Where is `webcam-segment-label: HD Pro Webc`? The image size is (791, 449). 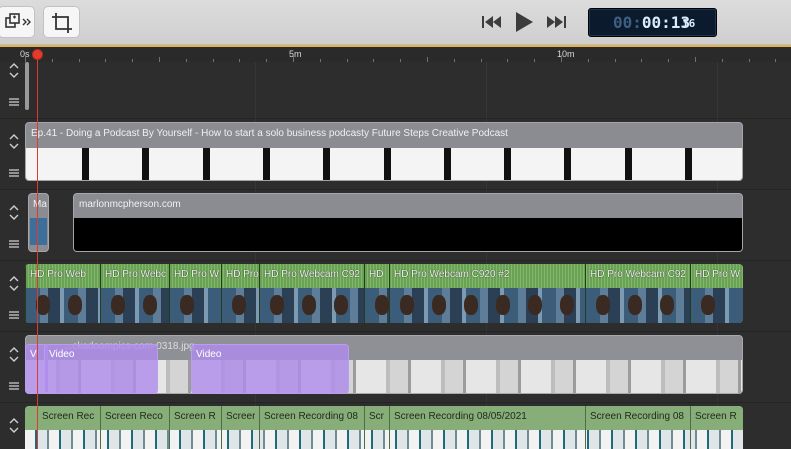 webcam-segment-label: HD Pro Webc is located at coordinates (135, 274).